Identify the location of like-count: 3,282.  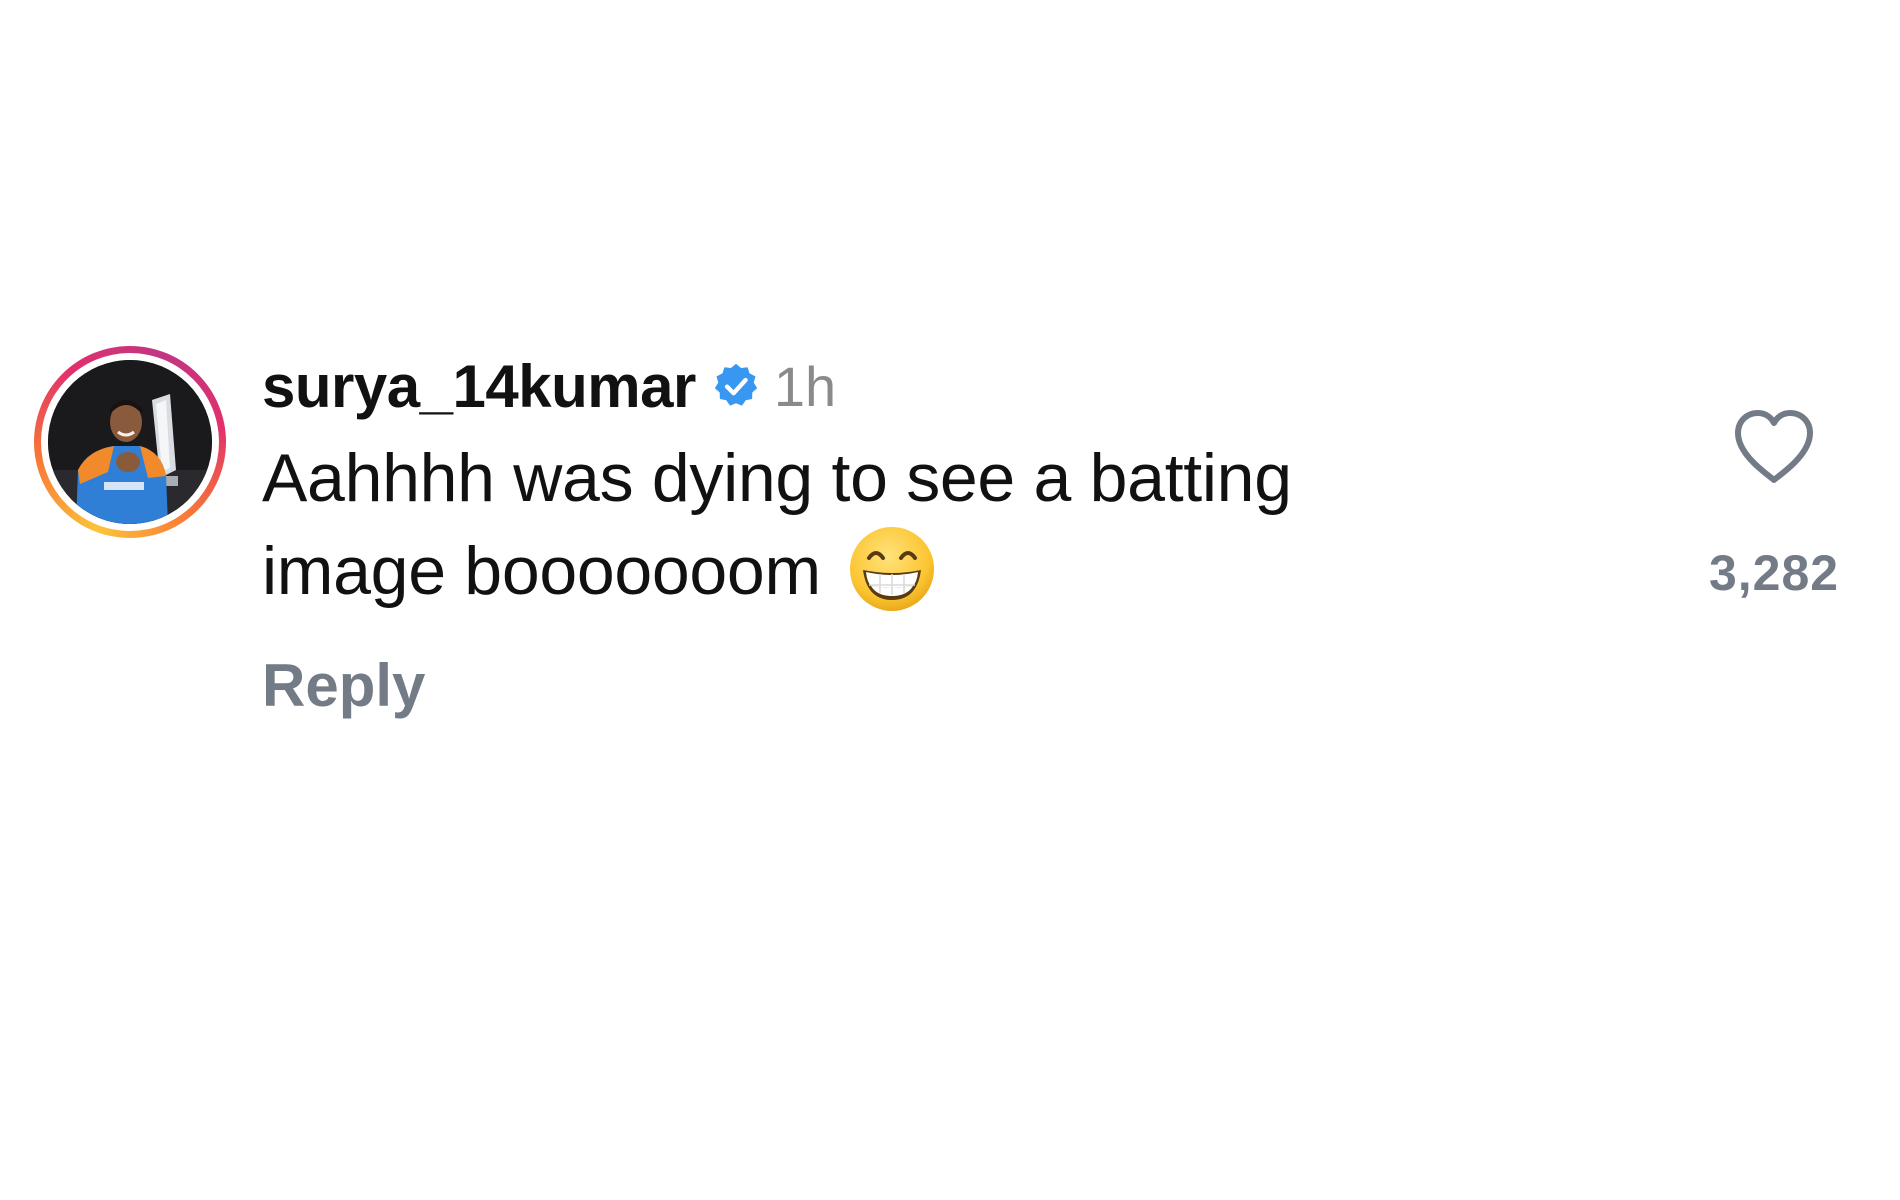
(1774, 573).